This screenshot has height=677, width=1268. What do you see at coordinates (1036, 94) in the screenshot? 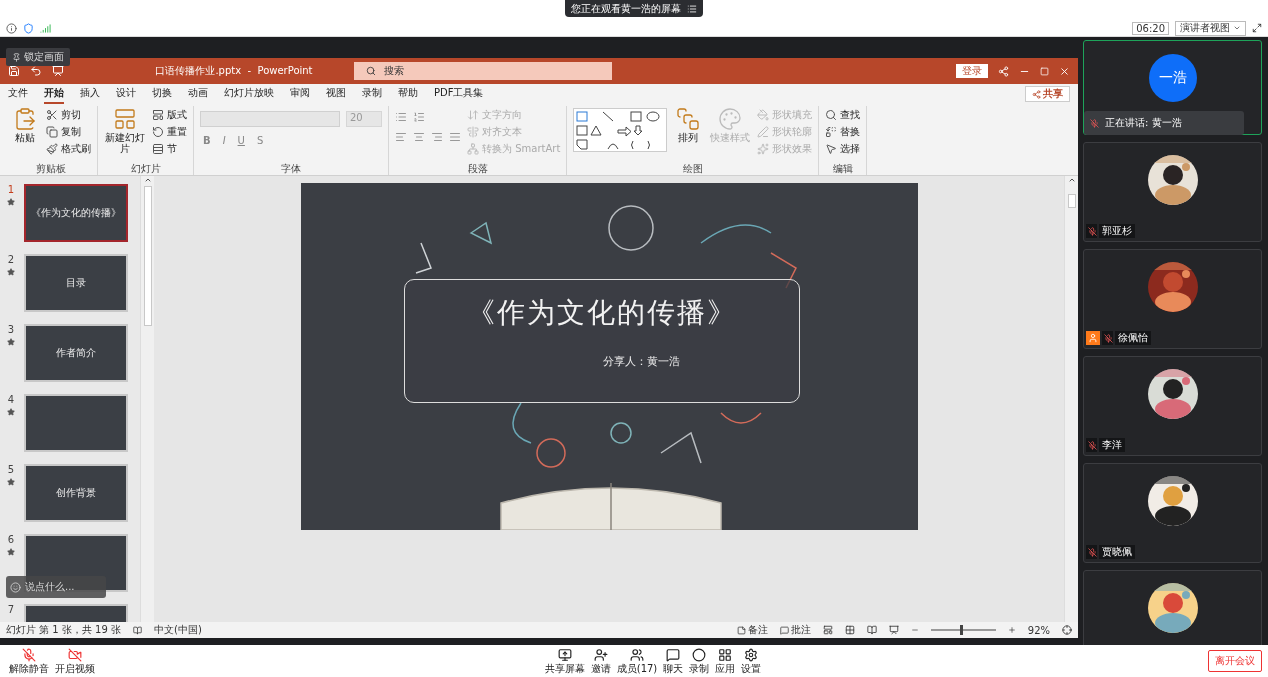
I see `share-icon` at bounding box center [1036, 94].